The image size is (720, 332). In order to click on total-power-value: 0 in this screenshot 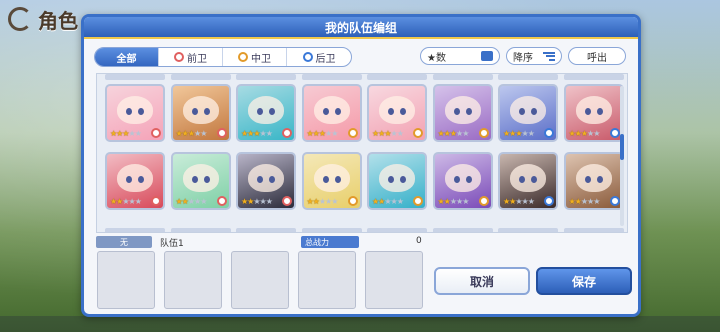, I will do `click(419, 241)`.